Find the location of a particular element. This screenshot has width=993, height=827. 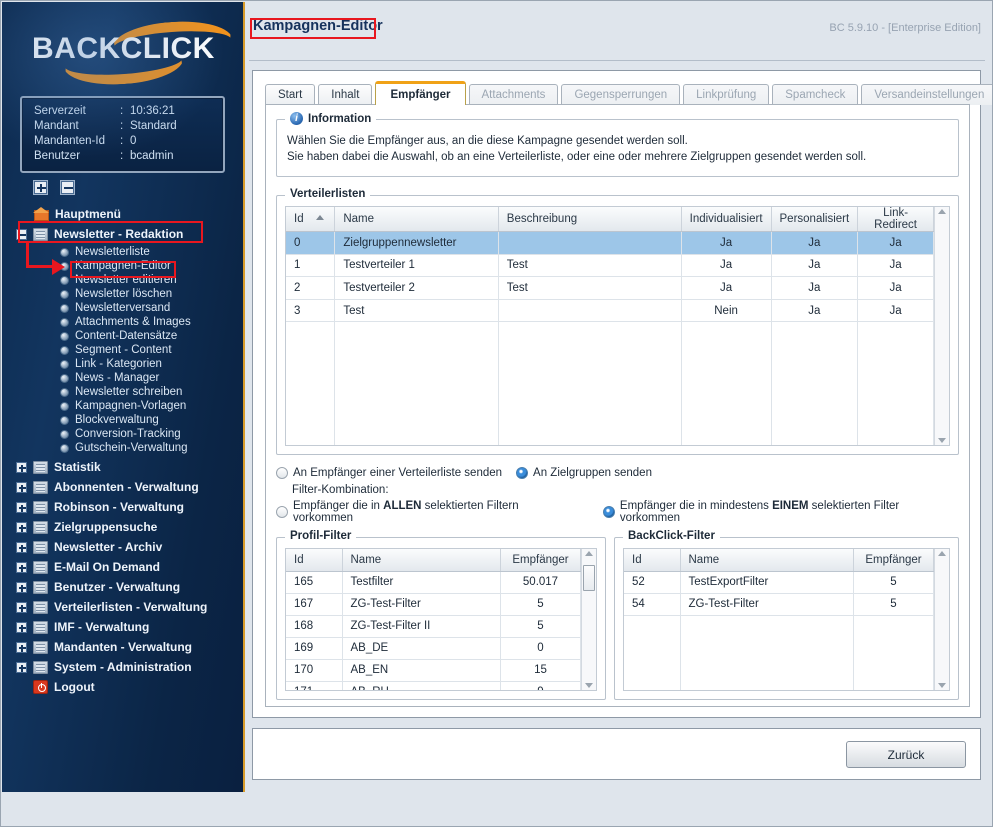

column-header-link-redirect: Link-Redirect is located at coordinates (895, 219).